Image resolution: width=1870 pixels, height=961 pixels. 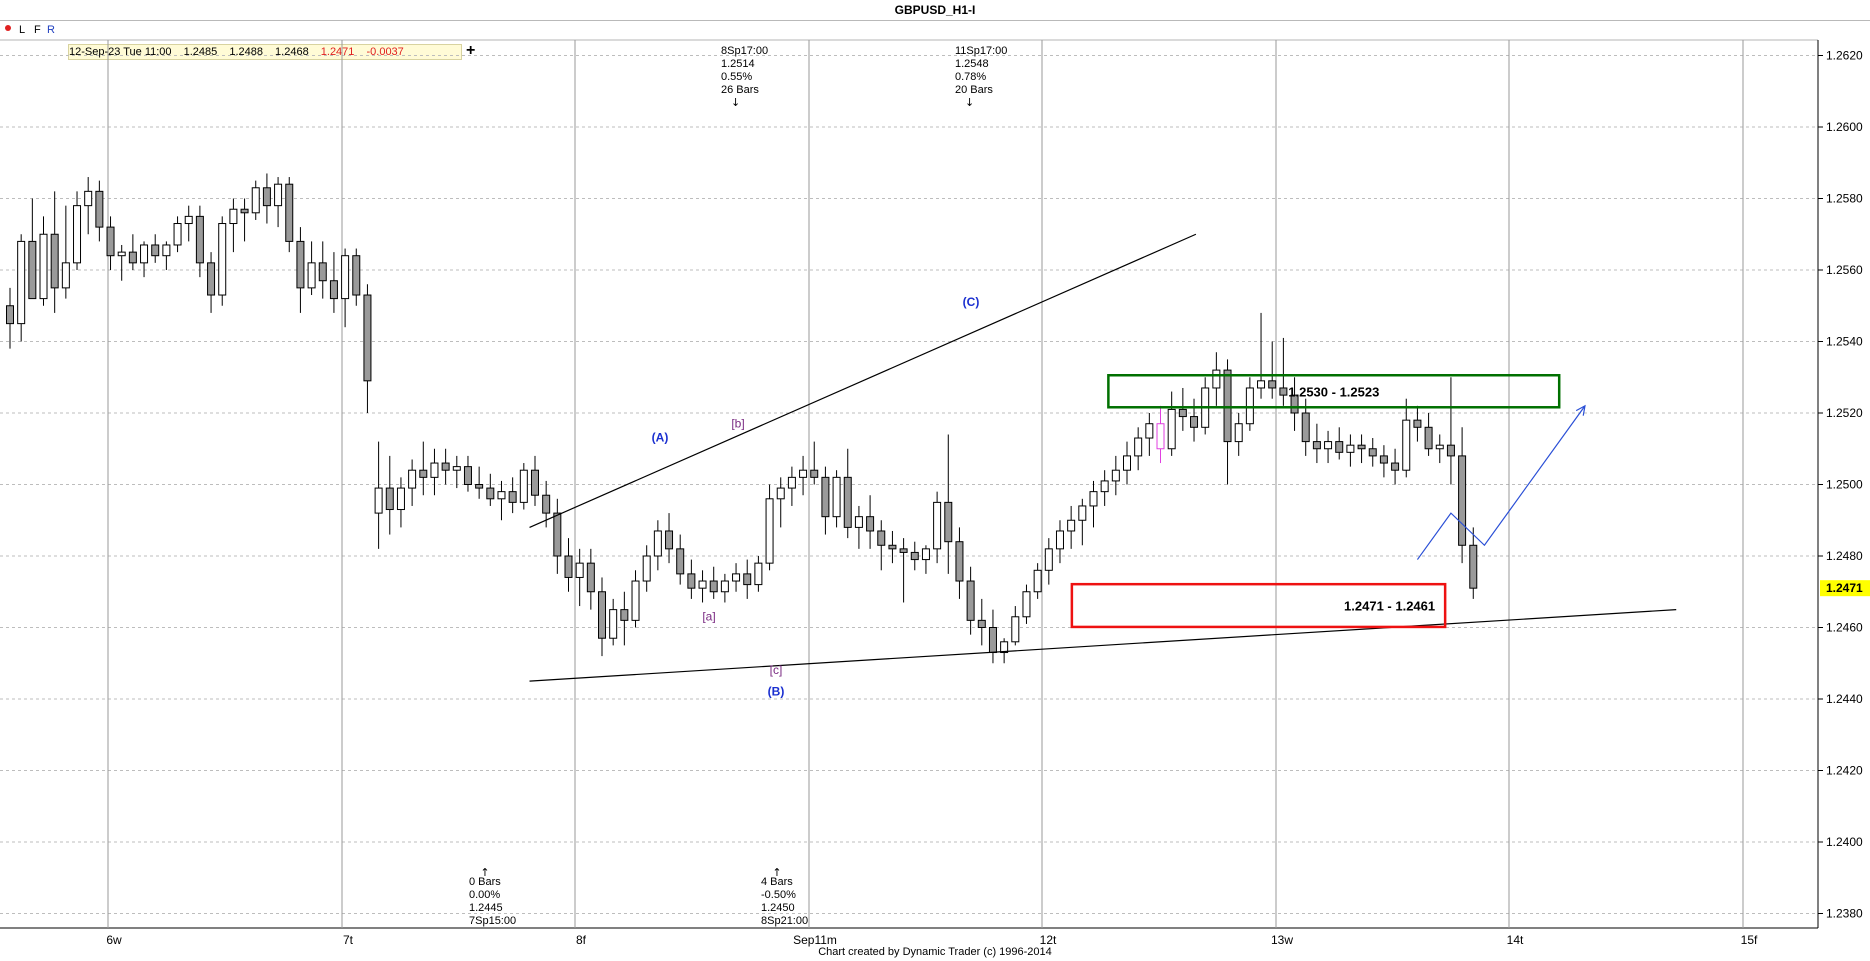 What do you see at coordinates (708, 616) in the screenshot?
I see `wave-label: [a]` at bounding box center [708, 616].